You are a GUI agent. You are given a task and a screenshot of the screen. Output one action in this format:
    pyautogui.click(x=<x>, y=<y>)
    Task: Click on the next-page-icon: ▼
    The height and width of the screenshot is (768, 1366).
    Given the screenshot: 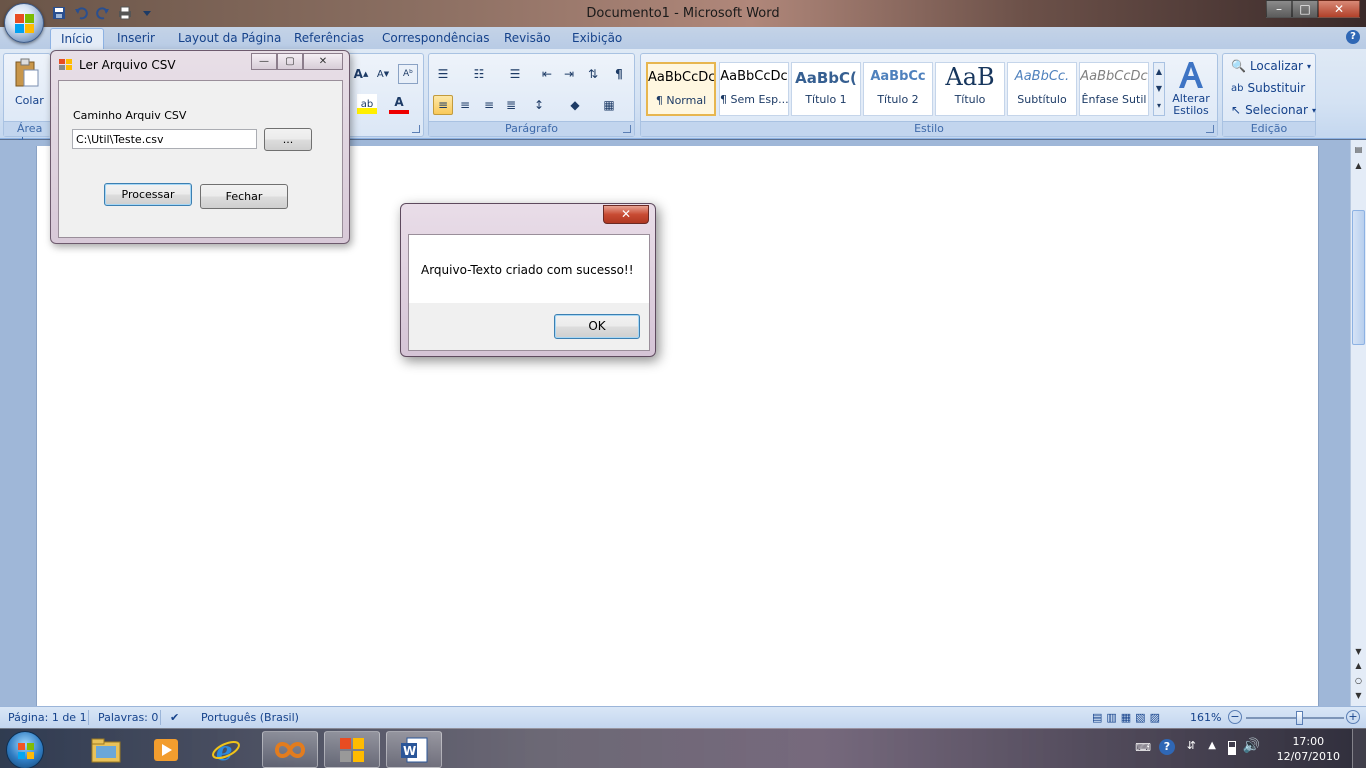 What is the action you would take?
    pyautogui.click(x=1358, y=695)
    